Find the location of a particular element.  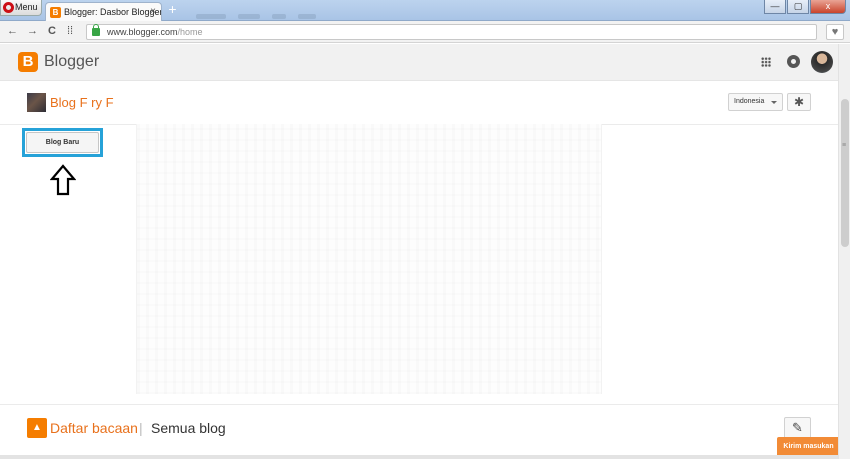

language-select: Indonesia is located at coordinates (755, 102).